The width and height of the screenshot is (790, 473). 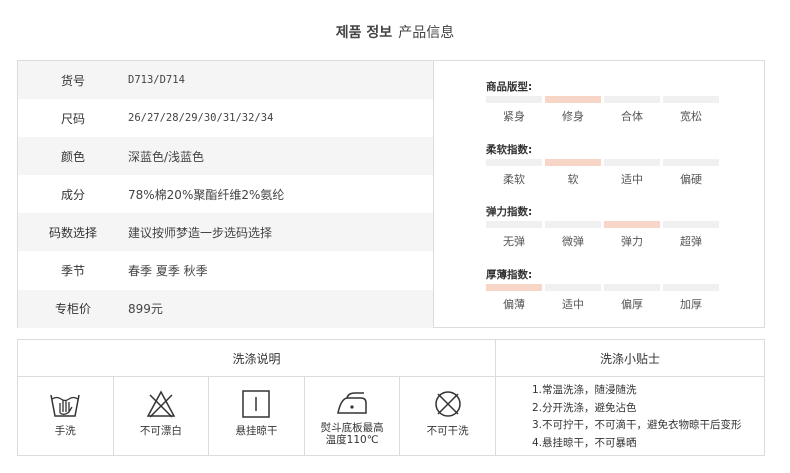 I want to click on iron-icon, so click(x=352, y=403).